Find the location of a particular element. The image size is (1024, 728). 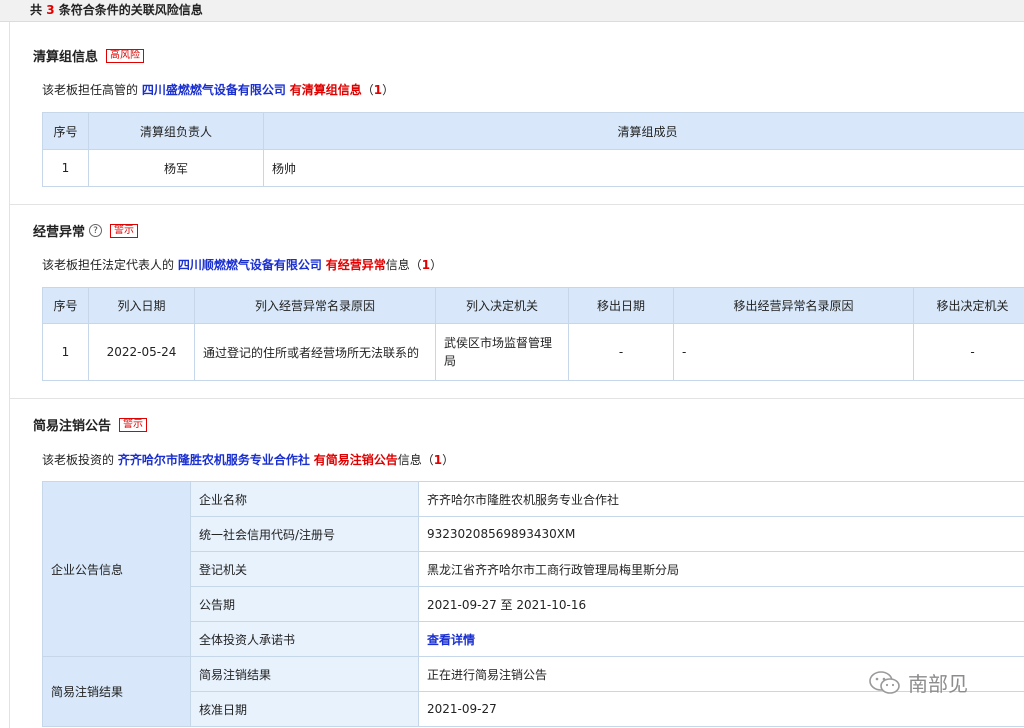

table-row: 公告期 2021-09-27 至 2021-10-16 is located at coordinates (533, 604).